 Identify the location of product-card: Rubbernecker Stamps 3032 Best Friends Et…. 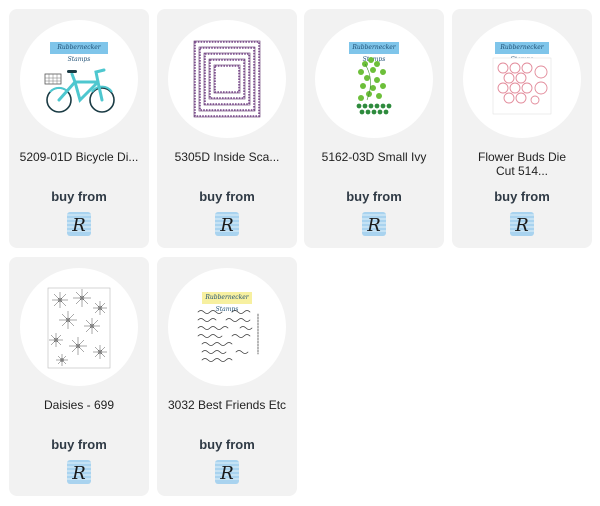
(227, 376).